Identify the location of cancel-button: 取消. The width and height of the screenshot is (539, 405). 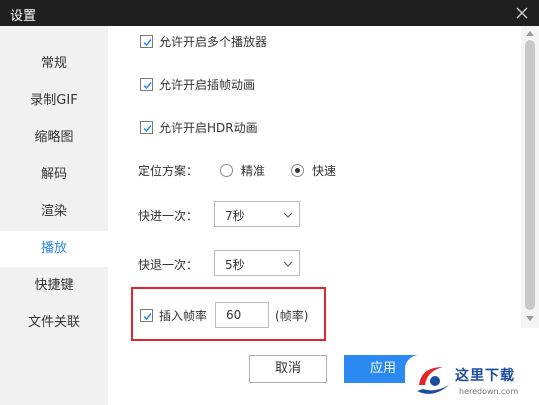
(288, 369).